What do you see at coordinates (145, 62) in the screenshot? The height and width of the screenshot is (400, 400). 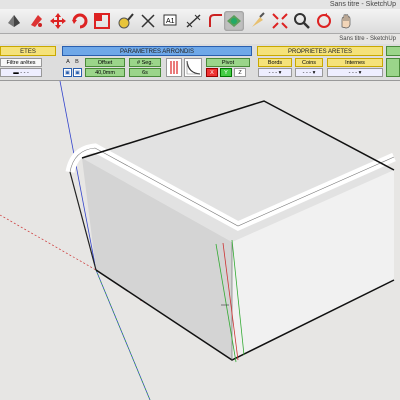 I see `seg-label: # Seg.` at bounding box center [145, 62].